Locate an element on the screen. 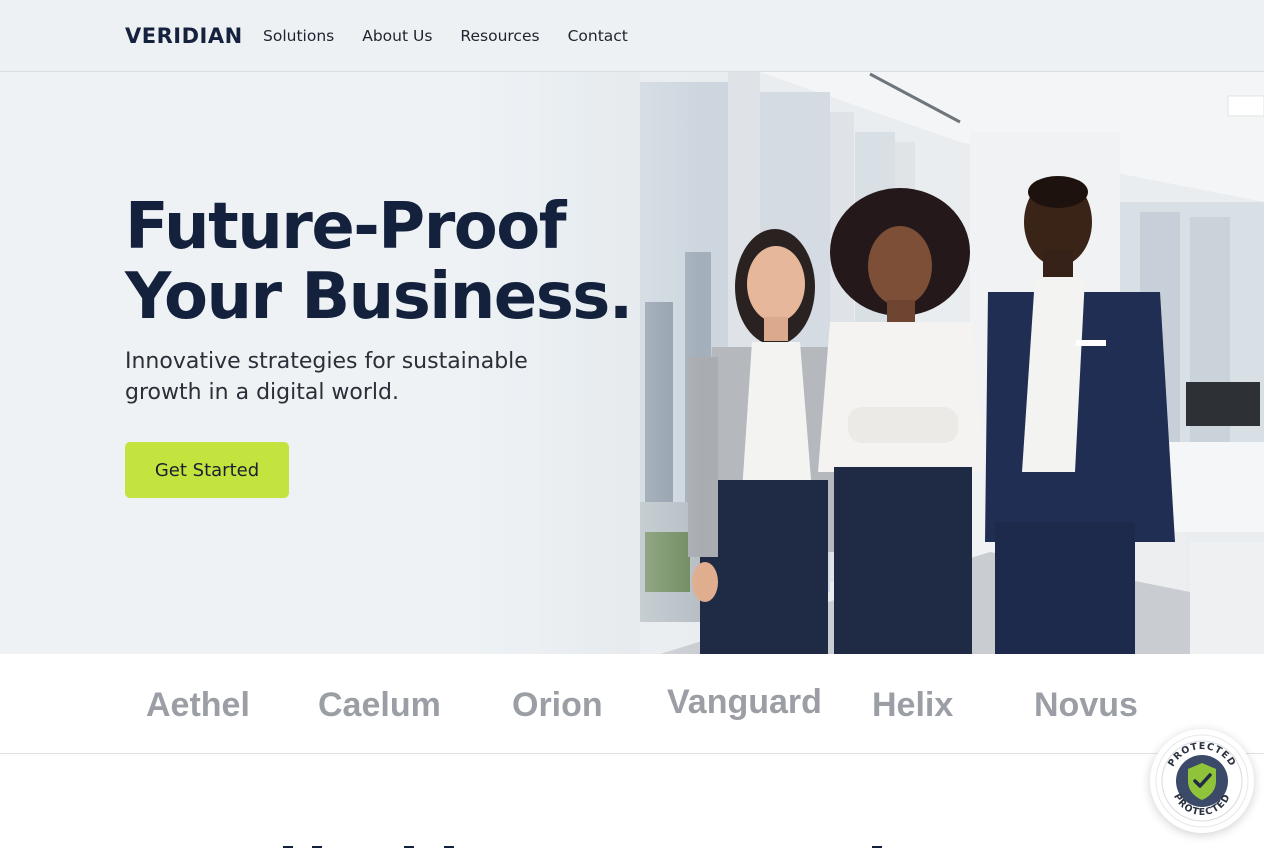 The image size is (1264, 848). nav-link-resources: Resources is located at coordinates (499, 36).